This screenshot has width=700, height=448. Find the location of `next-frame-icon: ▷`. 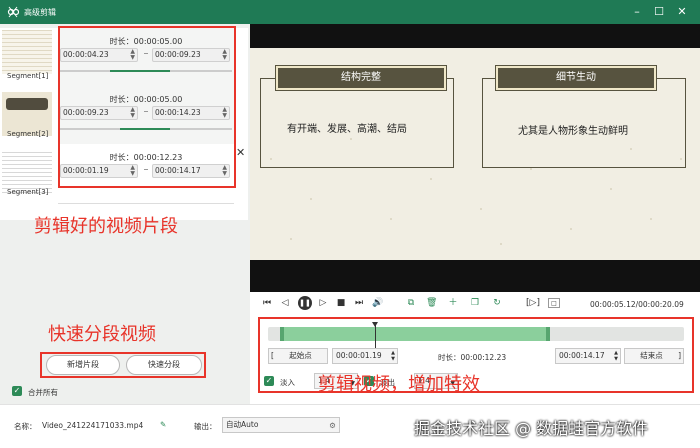

next-frame-icon: ▷ is located at coordinates (323, 303).